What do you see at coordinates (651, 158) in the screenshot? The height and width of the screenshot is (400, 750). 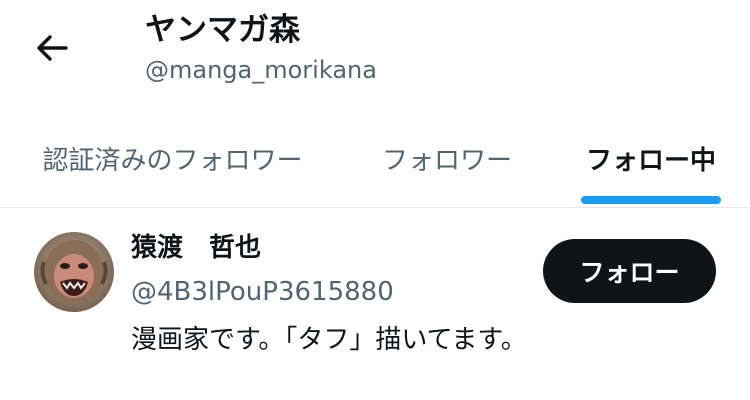 I see `tab-following: フォロー中` at bounding box center [651, 158].